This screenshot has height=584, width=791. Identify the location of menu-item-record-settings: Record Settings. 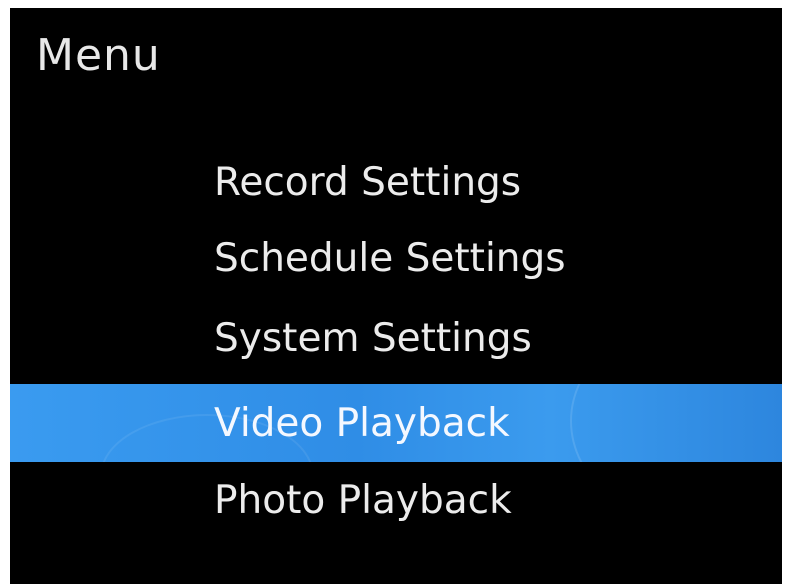
(396, 182).